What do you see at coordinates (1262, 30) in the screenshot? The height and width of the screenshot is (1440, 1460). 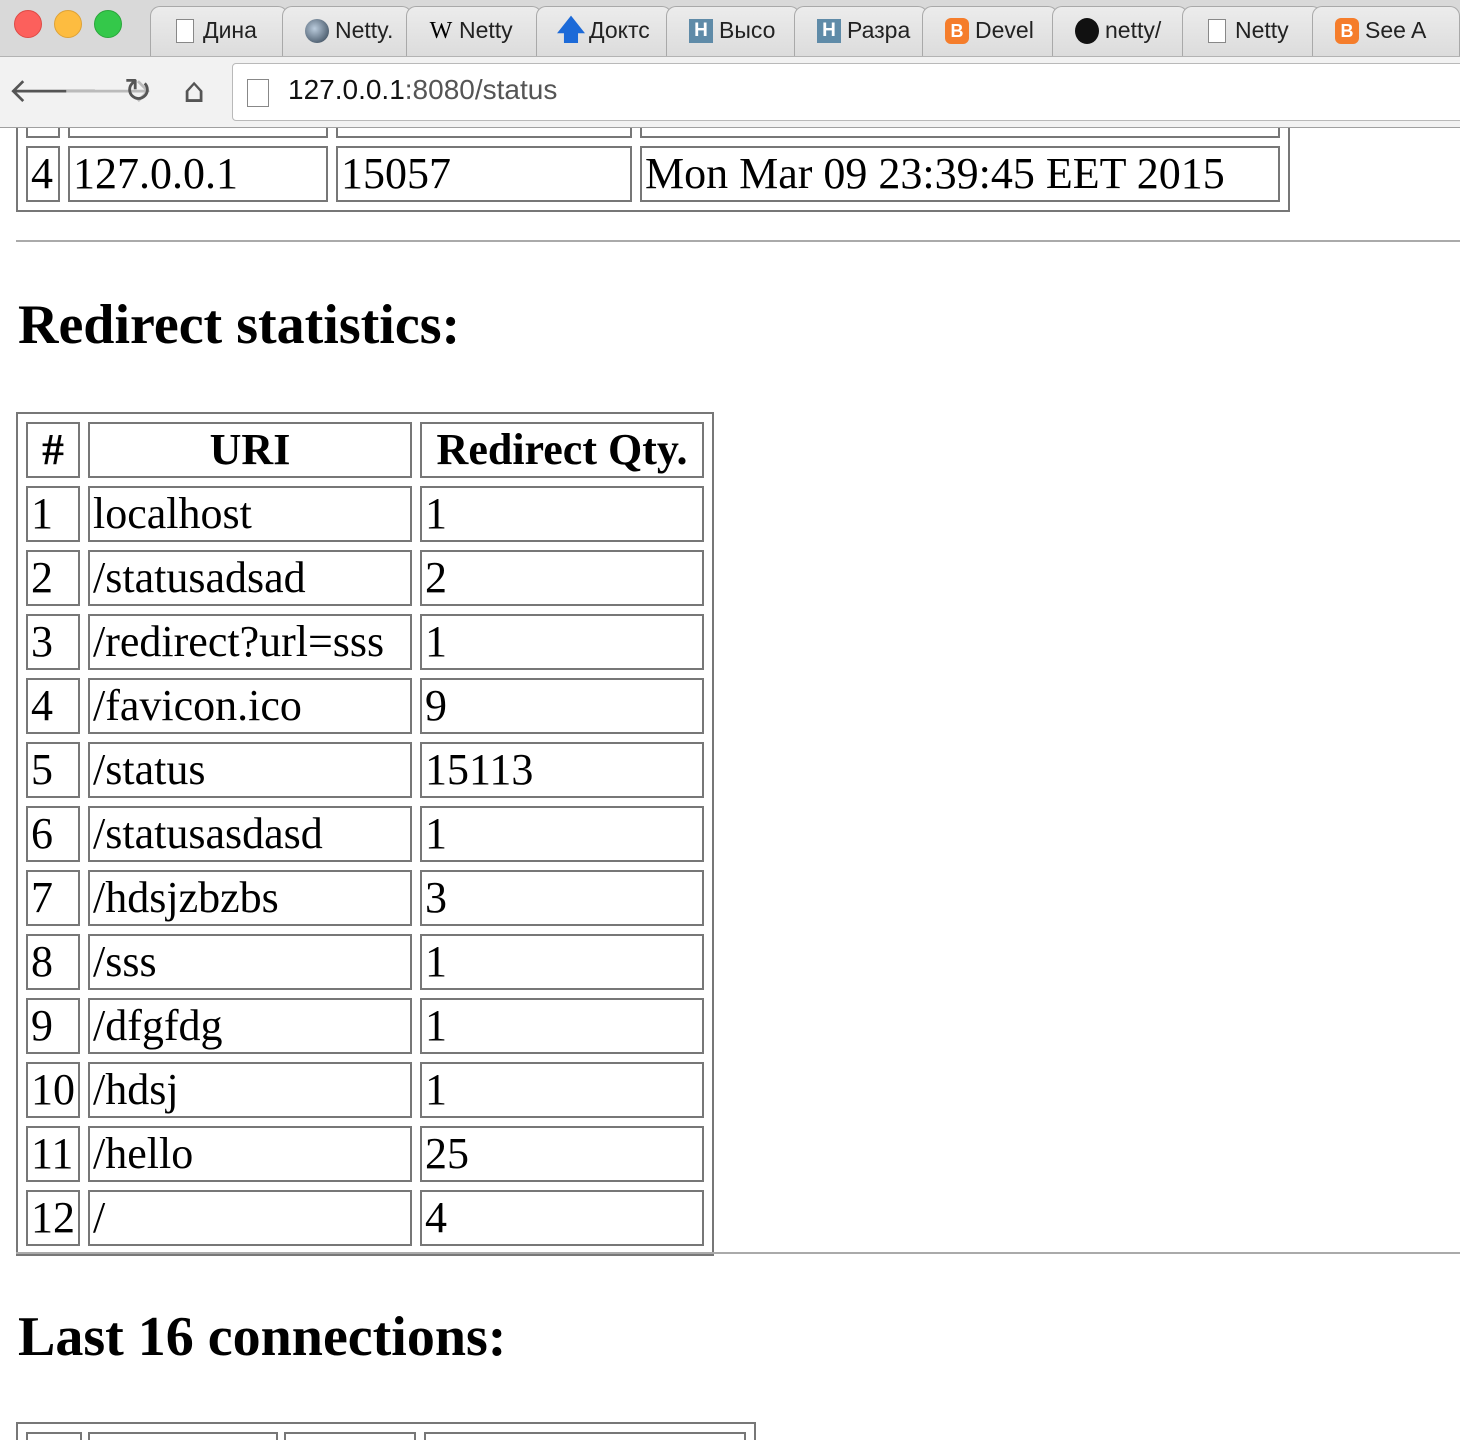 I see `tab-label: Netty` at bounding box center [1262, 30].